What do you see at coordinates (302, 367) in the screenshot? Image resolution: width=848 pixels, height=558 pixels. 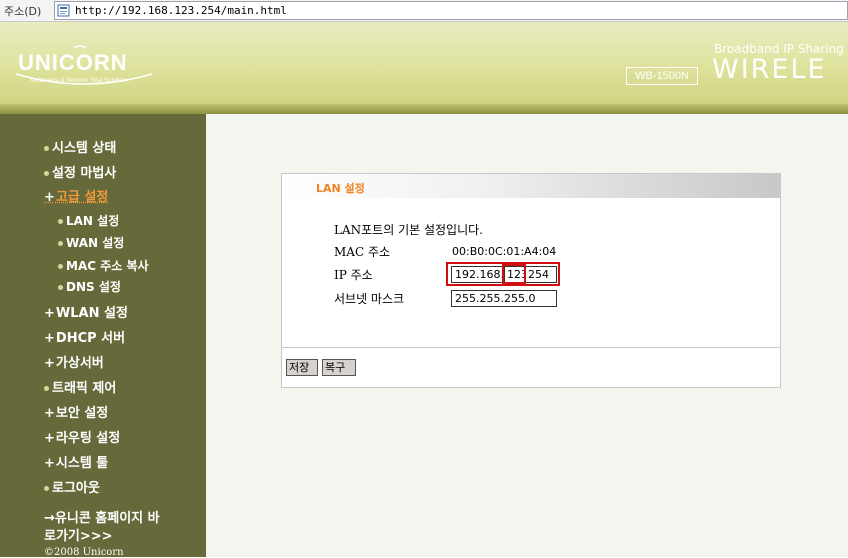 I see `save-button: 저장` at bounding box center [302, 367].